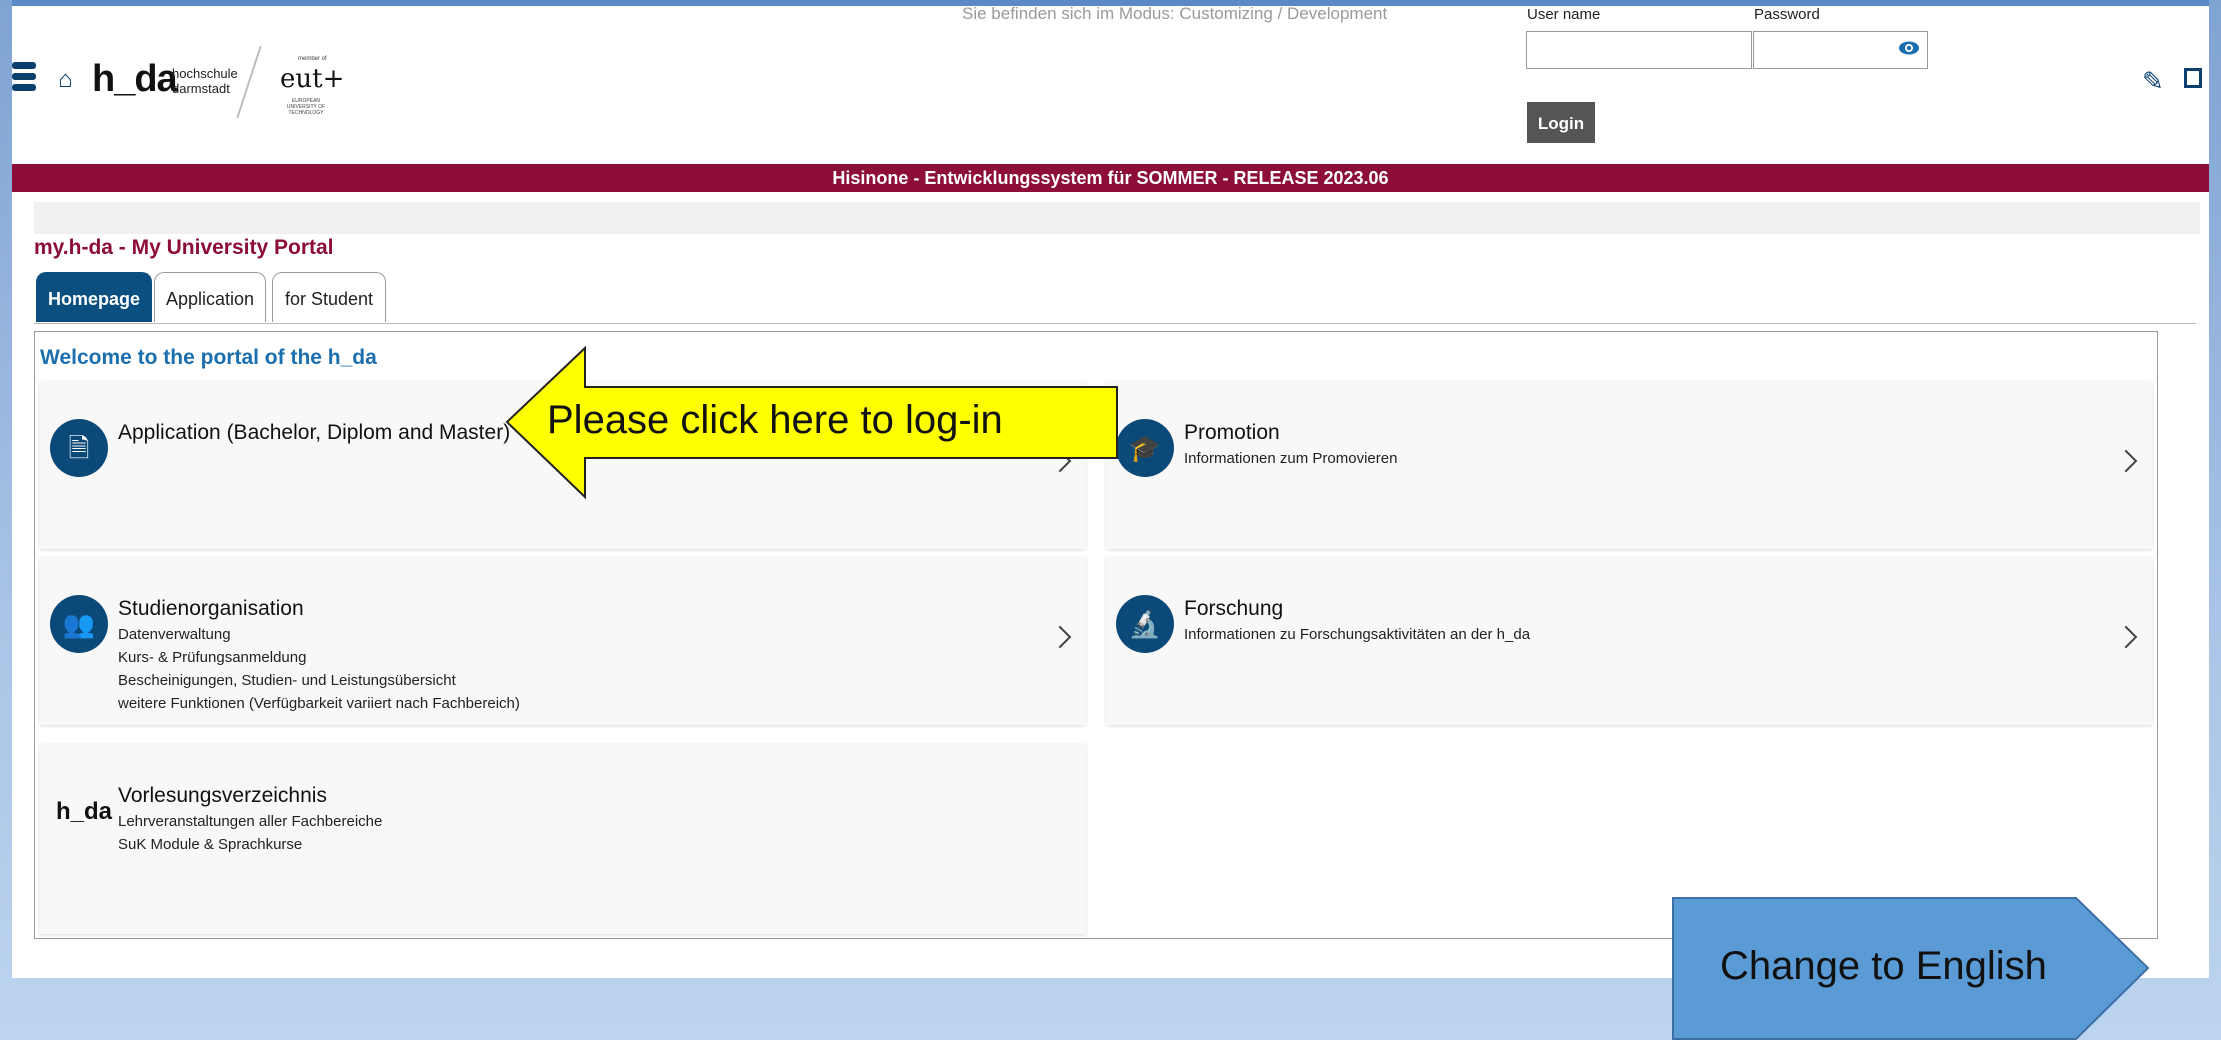 The width and height of the screenshot is (2221, 1040). I want to click on logo-subtitle: hochschule darmstadt, so click(205, 81).